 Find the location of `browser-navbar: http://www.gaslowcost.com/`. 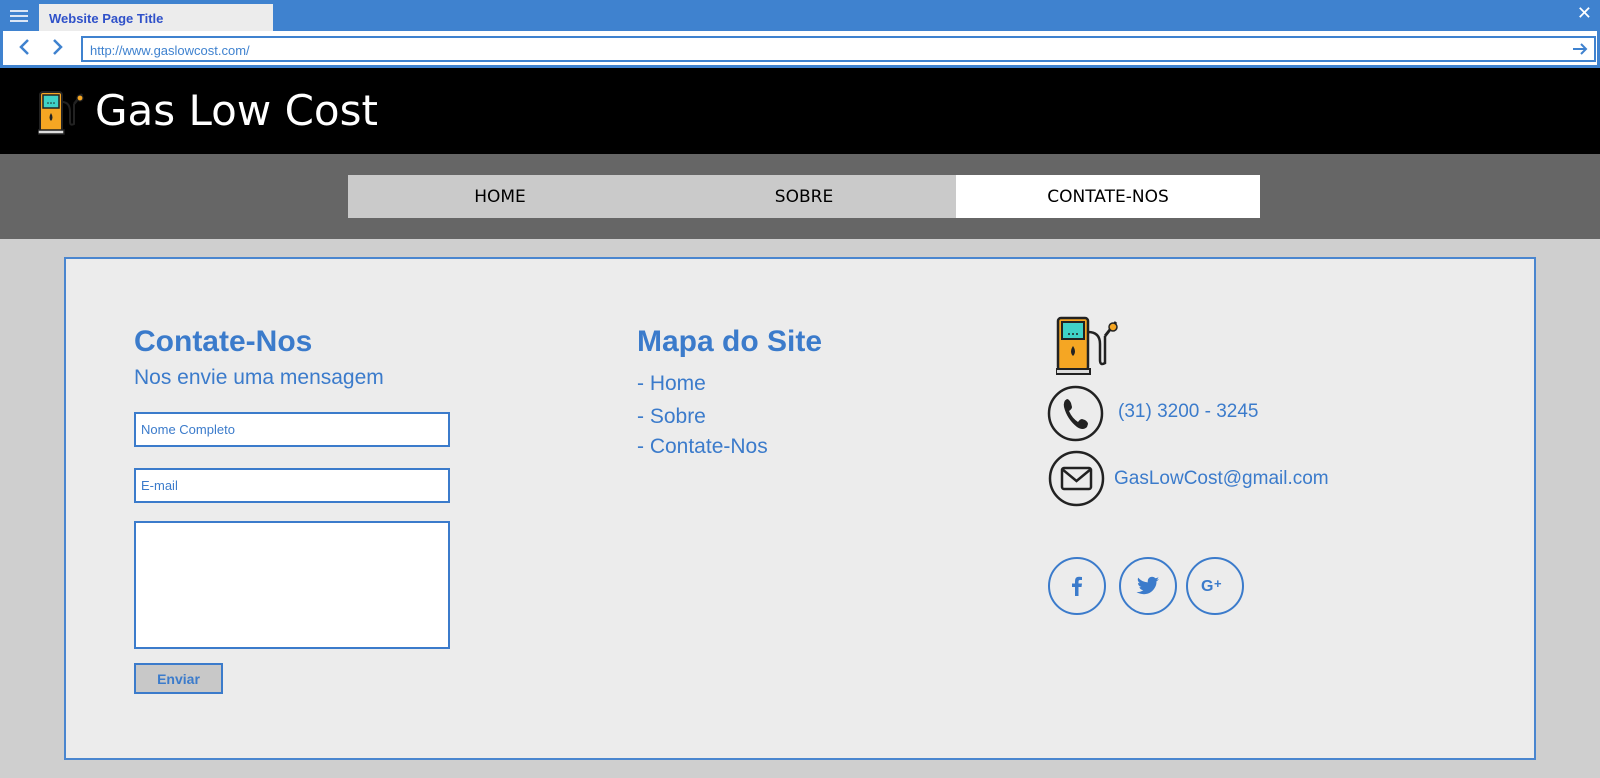

browser-navbar: http://www.gaslowcost.com/ is located at coordinates (800, 49).